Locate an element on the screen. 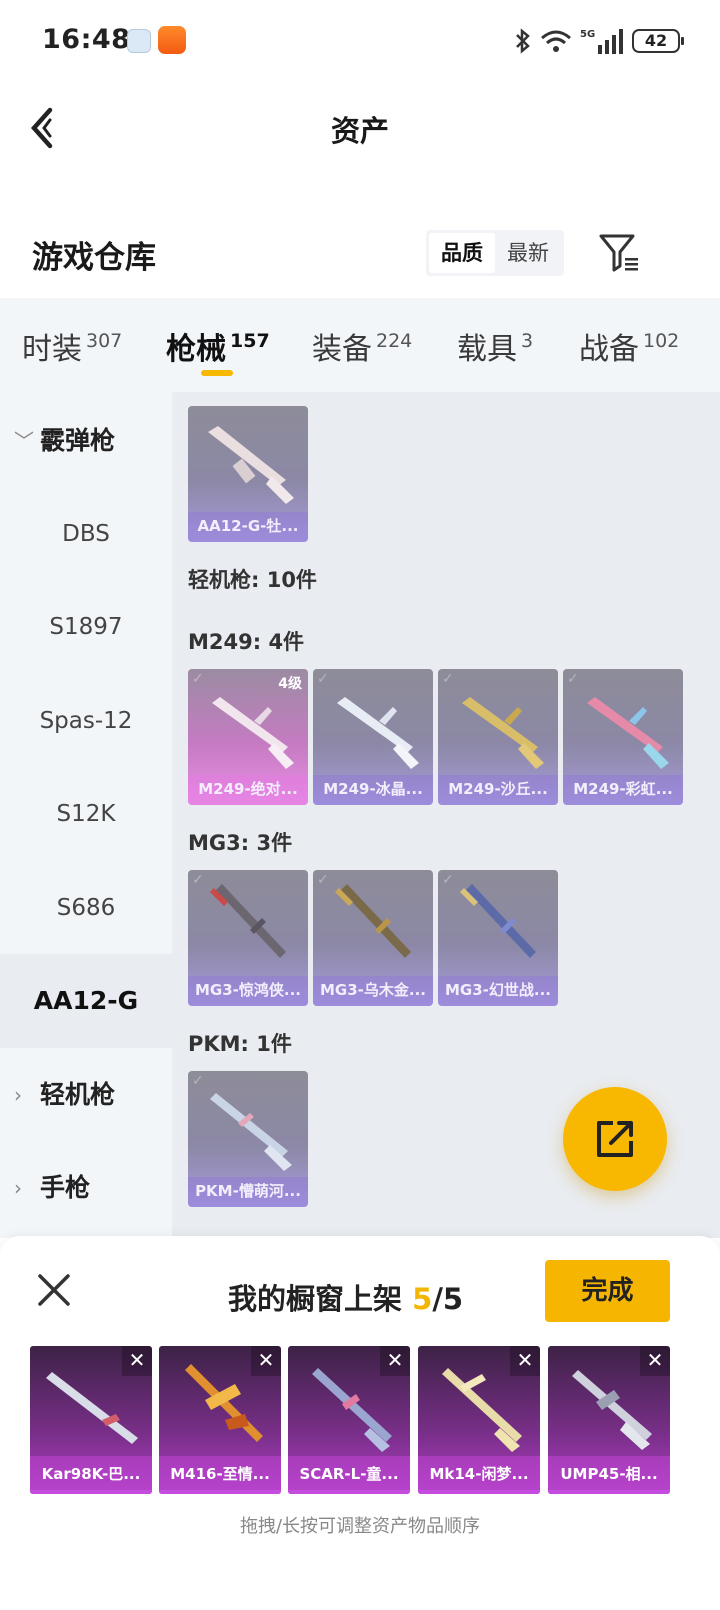  page-title: 资产 is located at coordinates (359, 131).